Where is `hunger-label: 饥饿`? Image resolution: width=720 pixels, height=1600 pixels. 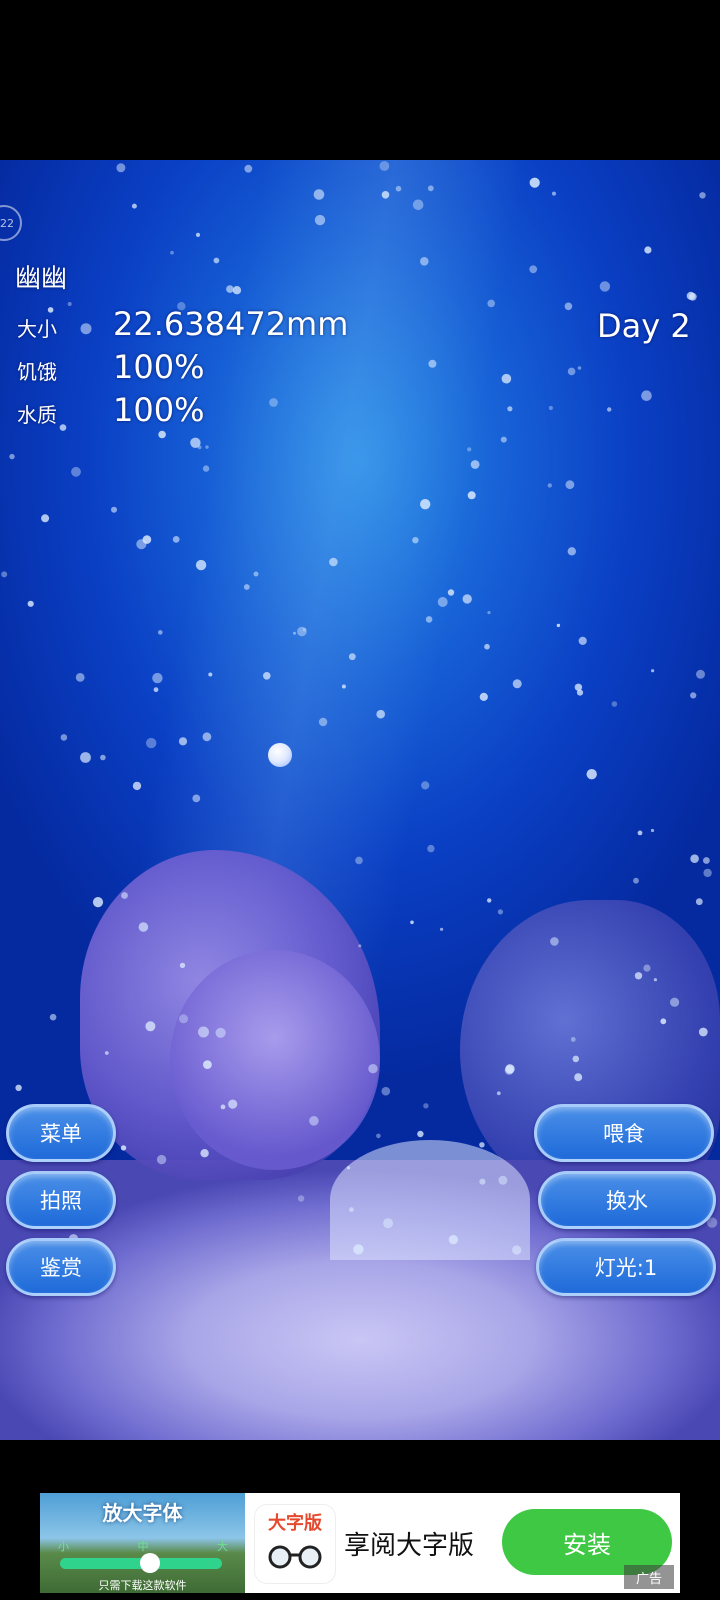 hunger-label: 饥饿 is located at coordinates (37, 372).